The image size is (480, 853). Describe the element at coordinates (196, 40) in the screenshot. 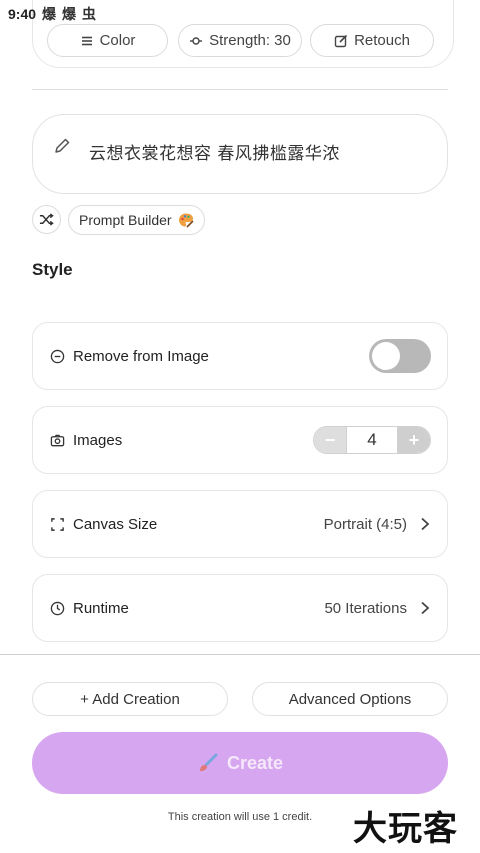

I see `slider-icon` at that location.